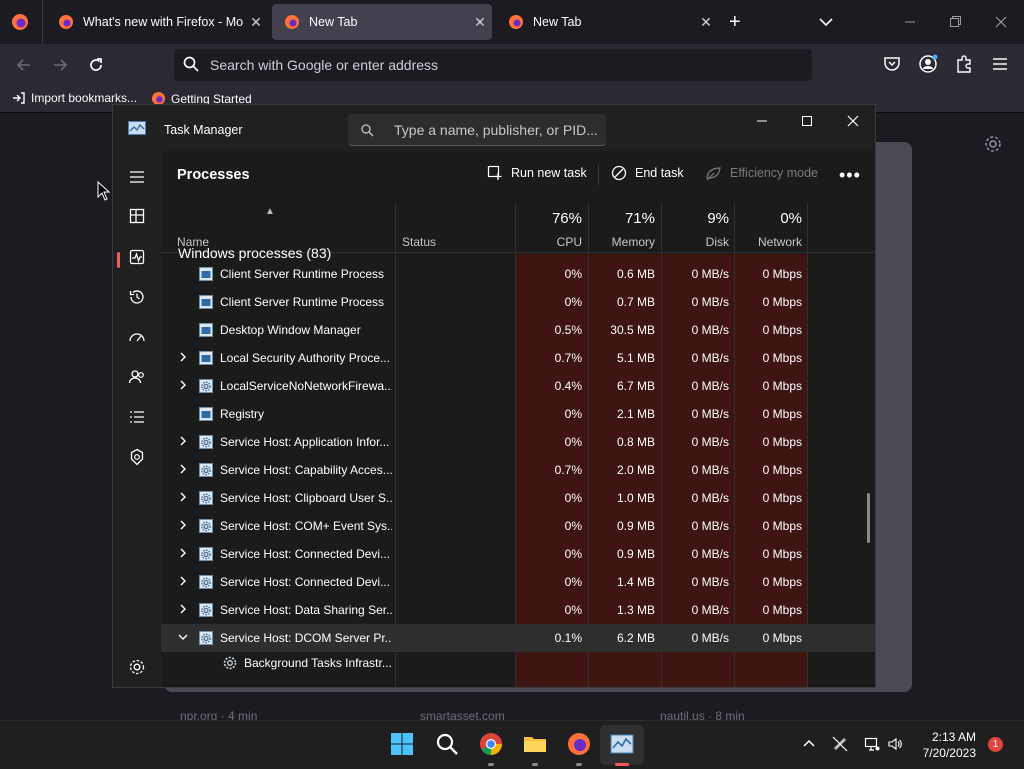  I want to click on tab-whats-new: What's new with Firefox - More ✕, so click(157, 22).